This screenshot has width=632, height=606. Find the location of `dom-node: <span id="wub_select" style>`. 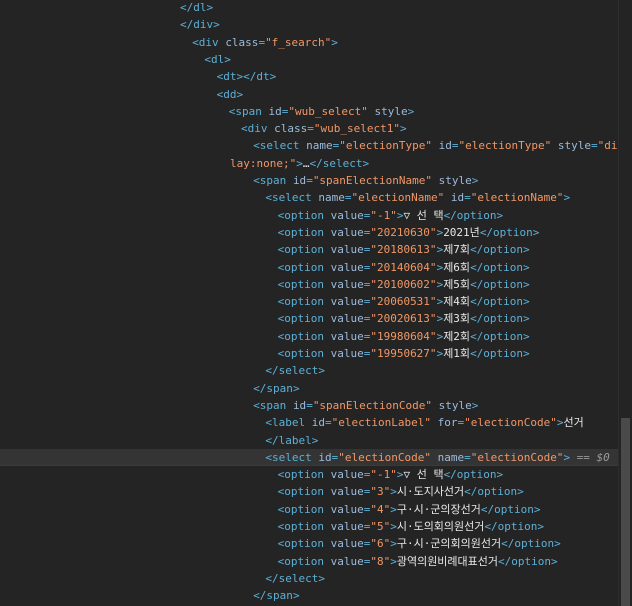

dom-node: <span id="wub_select" style> is located at coordinates (309, 111).